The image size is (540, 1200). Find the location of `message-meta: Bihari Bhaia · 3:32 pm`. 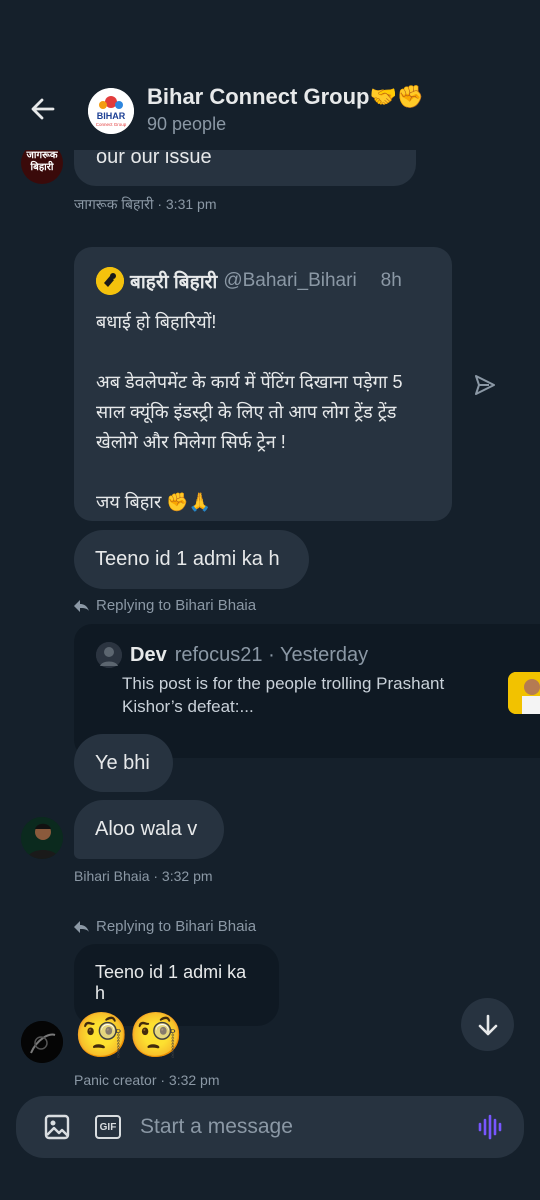

message-meta: Bihari Bhaia · 3:32 pm is located at coordinates (143, 876).